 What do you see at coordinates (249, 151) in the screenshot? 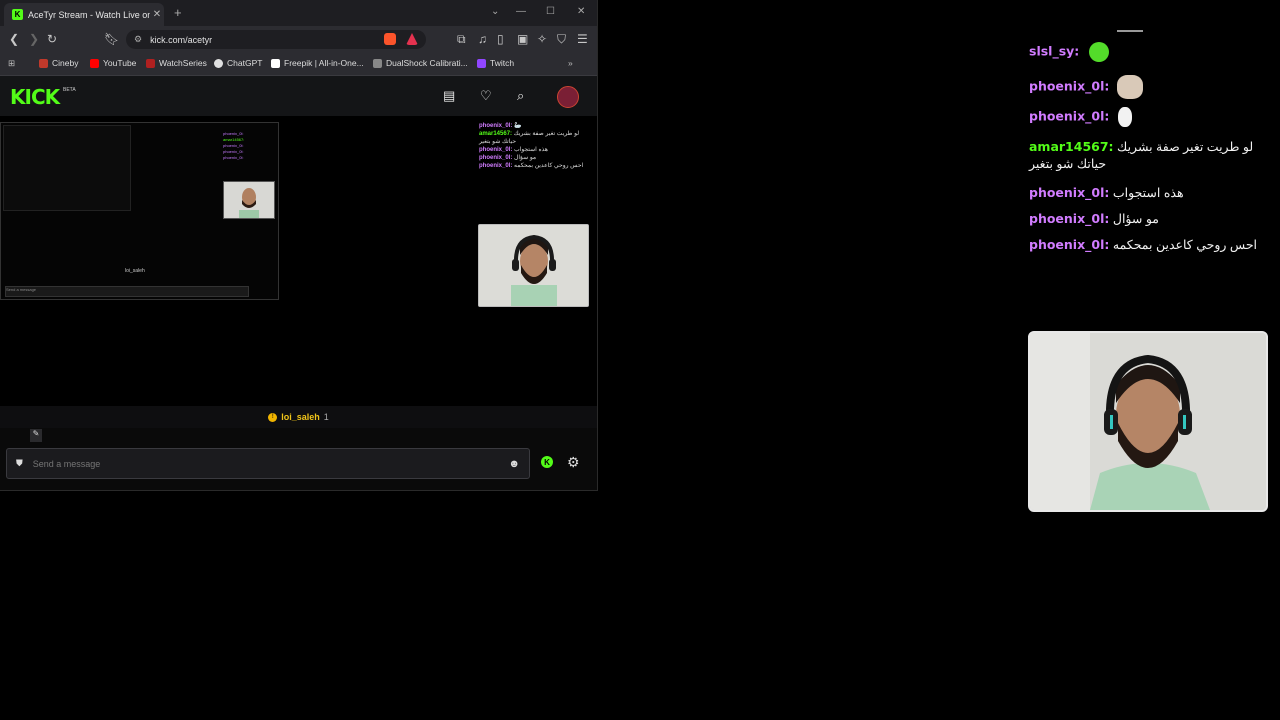
I see `nested-mini-chat: phoenix_0l: amar14567: phoenix_0l` at bounding box center [249, 151].